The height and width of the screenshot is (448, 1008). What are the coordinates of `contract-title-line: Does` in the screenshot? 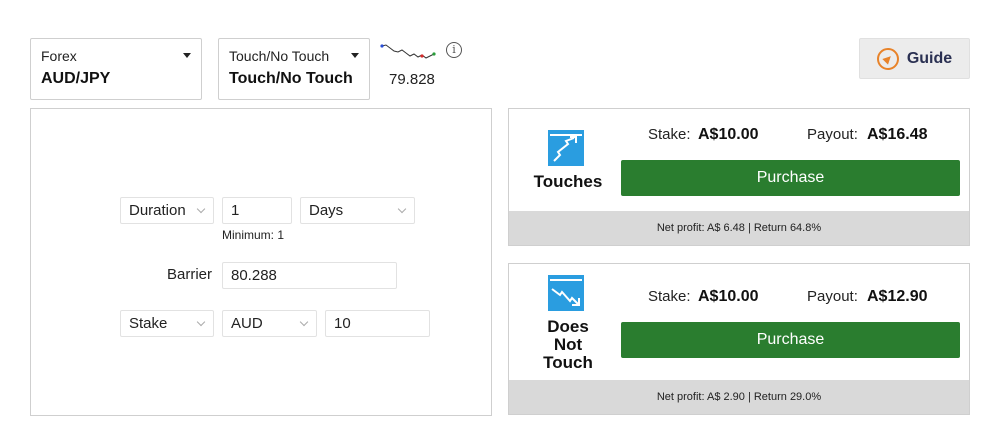 It's located at (568, 326).